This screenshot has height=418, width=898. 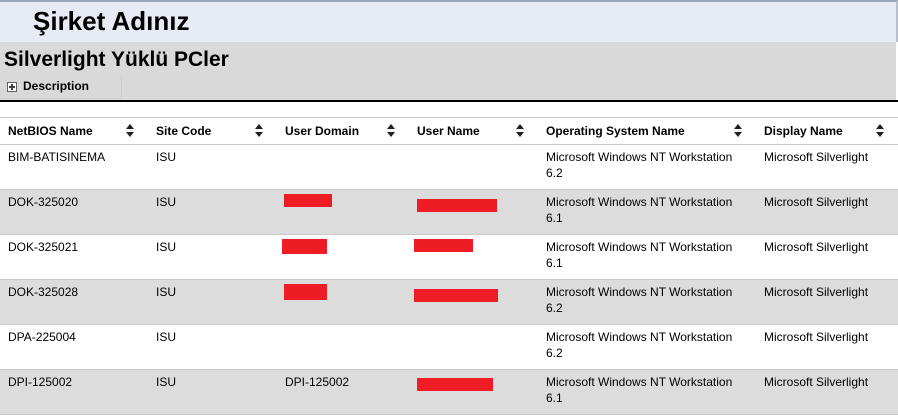 I want to click on company-header: Şirket Adınız, so click(x=449, y=21).